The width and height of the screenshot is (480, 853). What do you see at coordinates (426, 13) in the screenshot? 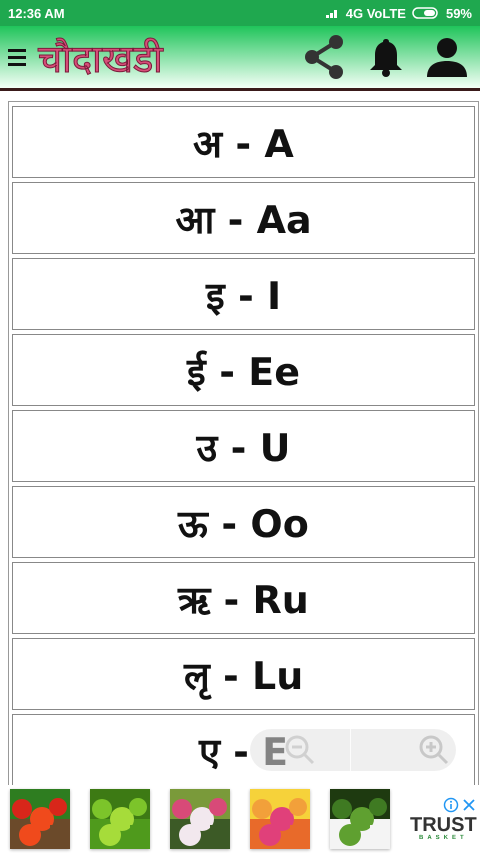
I see `battery-icon` at bounding box center [426, 13].